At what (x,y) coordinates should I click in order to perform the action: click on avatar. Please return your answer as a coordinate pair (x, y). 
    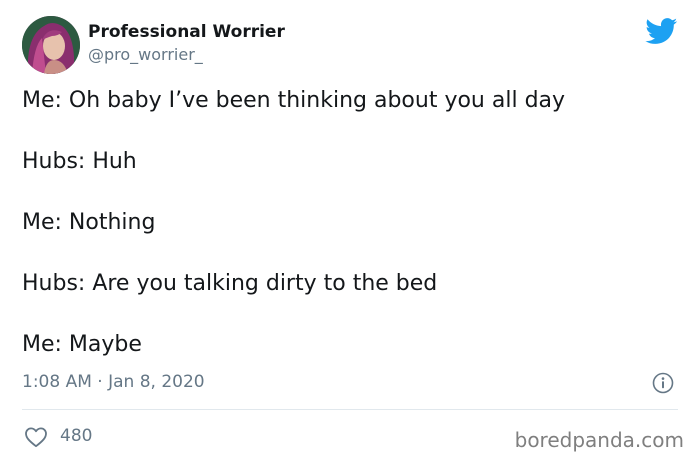
    Looking at the image, I should click on (51, 45).